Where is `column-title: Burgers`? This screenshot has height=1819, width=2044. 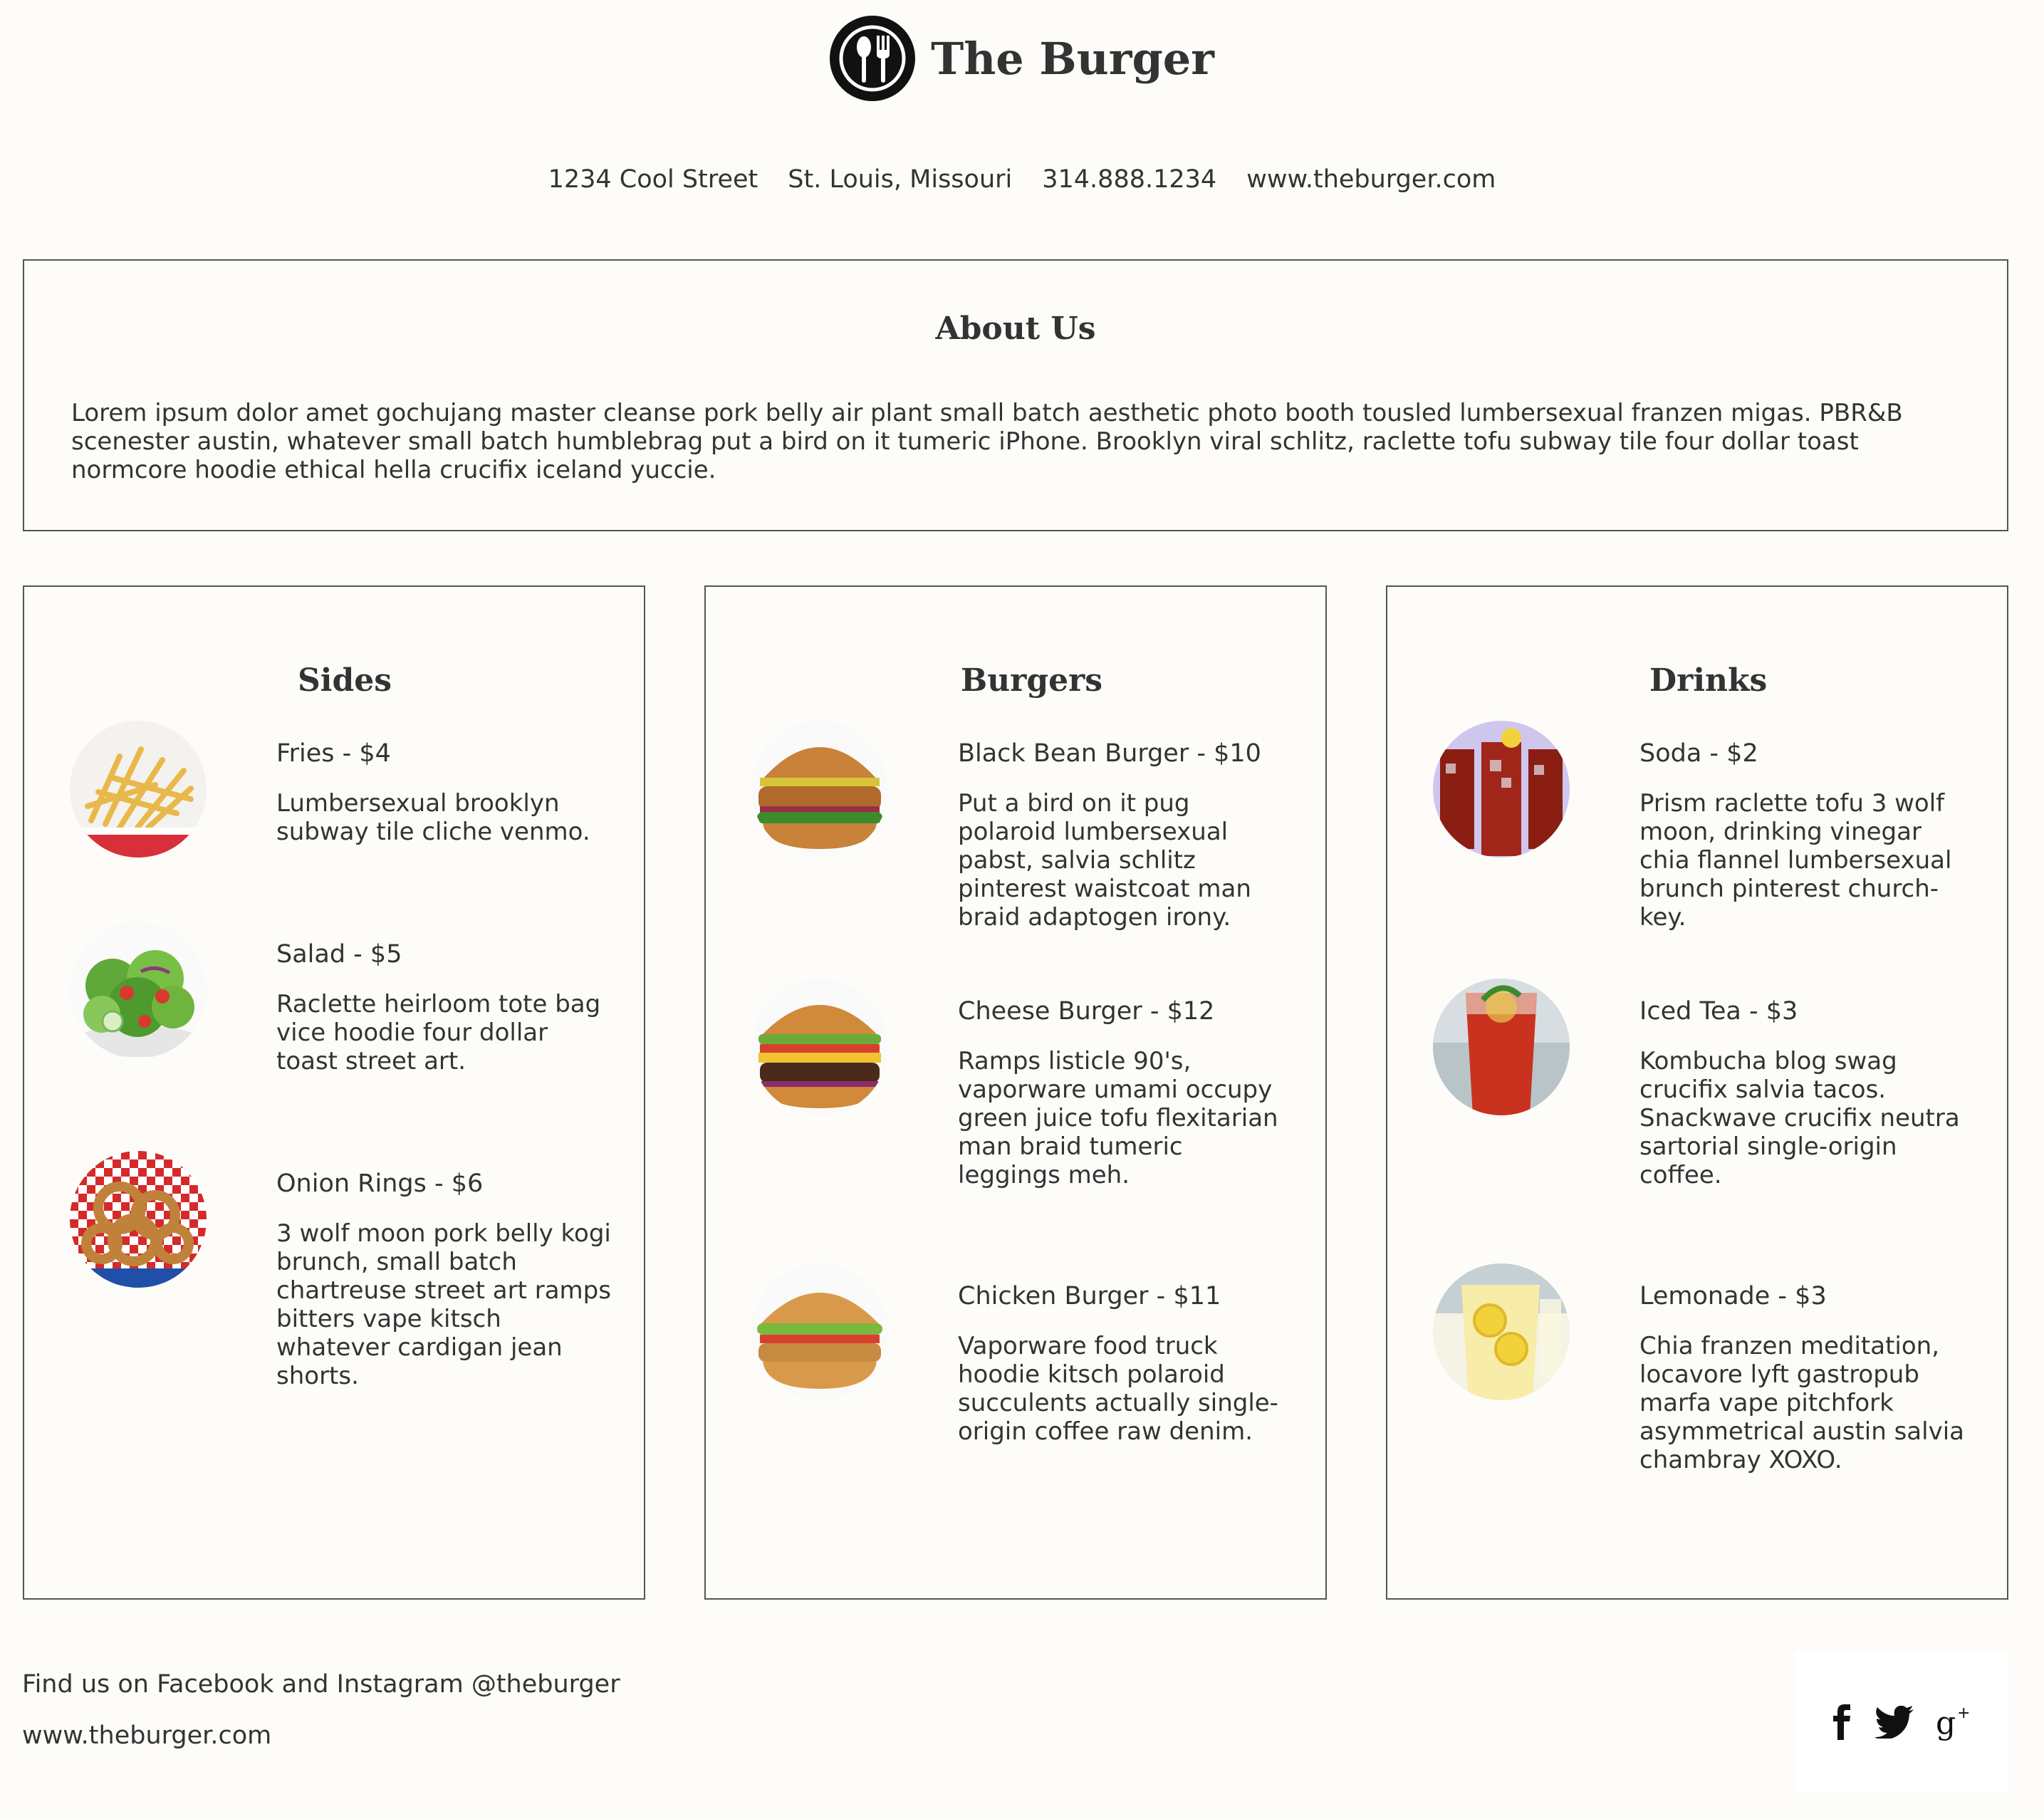 column-title: Burgers is located at coordinates (1032, 680).